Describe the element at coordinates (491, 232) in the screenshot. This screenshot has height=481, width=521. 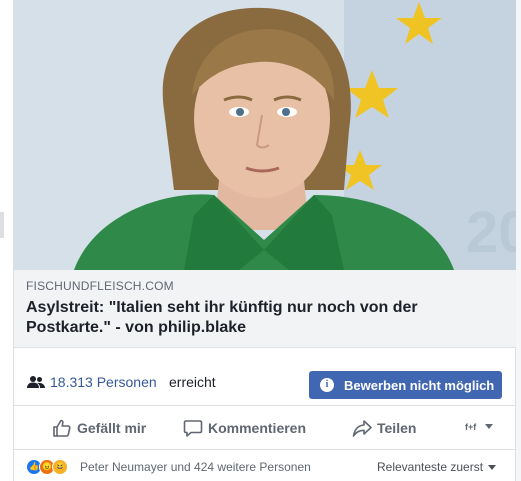
I see `svg-text: 20` at that location.